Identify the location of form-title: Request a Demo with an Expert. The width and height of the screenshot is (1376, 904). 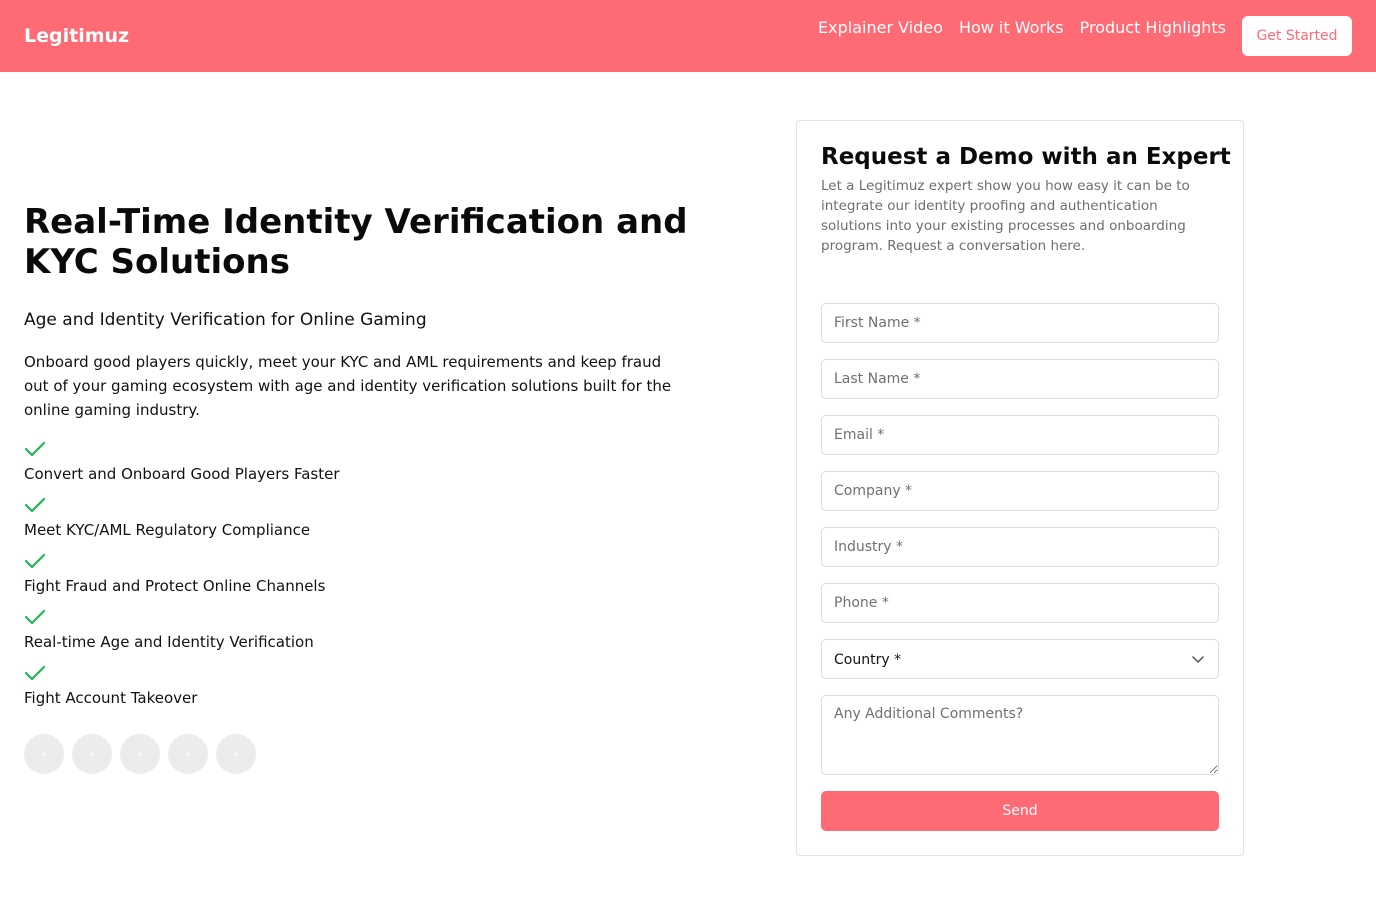
(1026, 157).